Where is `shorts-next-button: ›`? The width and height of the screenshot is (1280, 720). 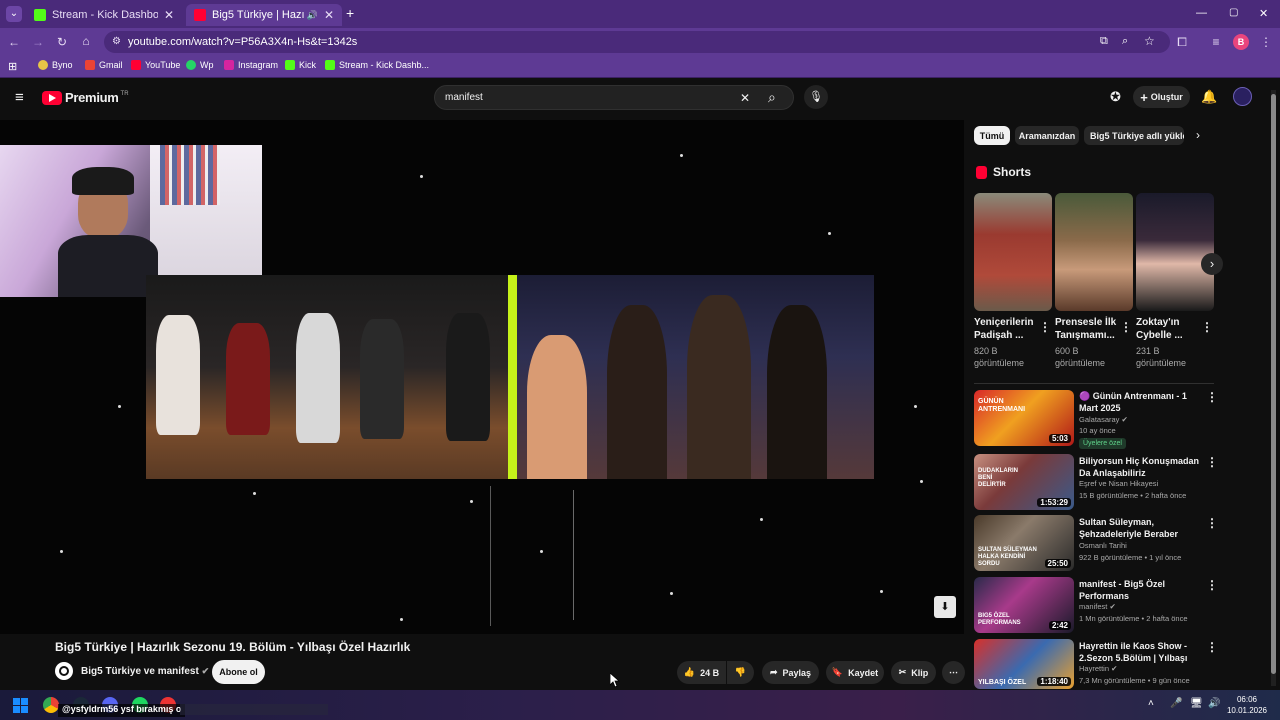 shorts-next-button: › is located at coordinates (1212, 264).